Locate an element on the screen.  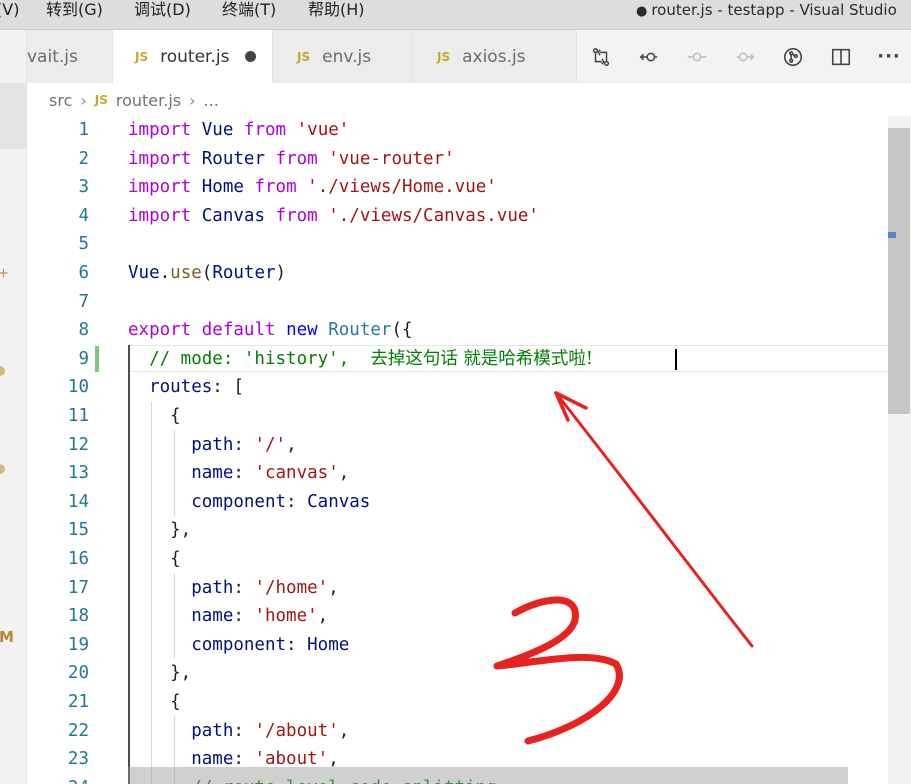
tab-label: vait.js is located at coordinates (52, 56).